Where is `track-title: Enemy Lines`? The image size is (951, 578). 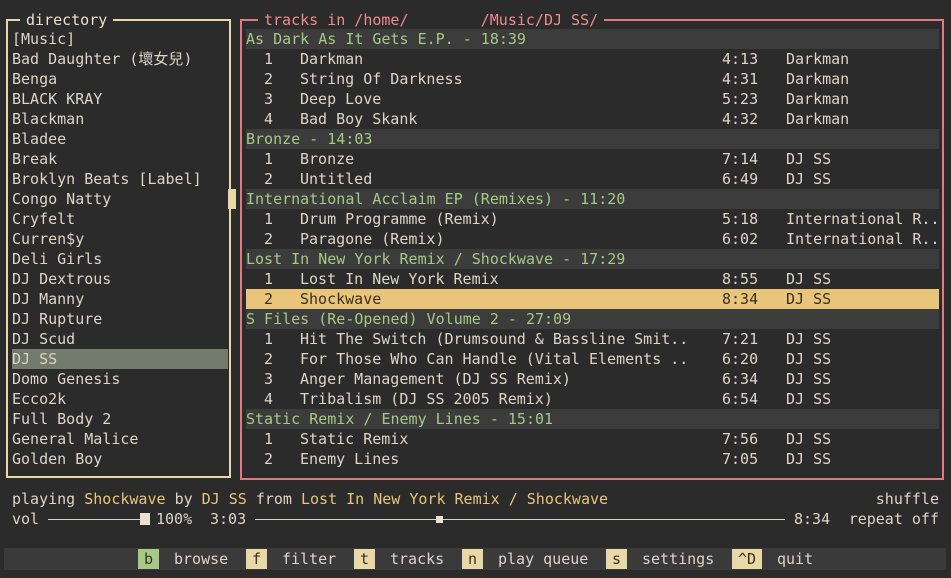
track-title: Enemy Lines is located at coordinates (350, 459).